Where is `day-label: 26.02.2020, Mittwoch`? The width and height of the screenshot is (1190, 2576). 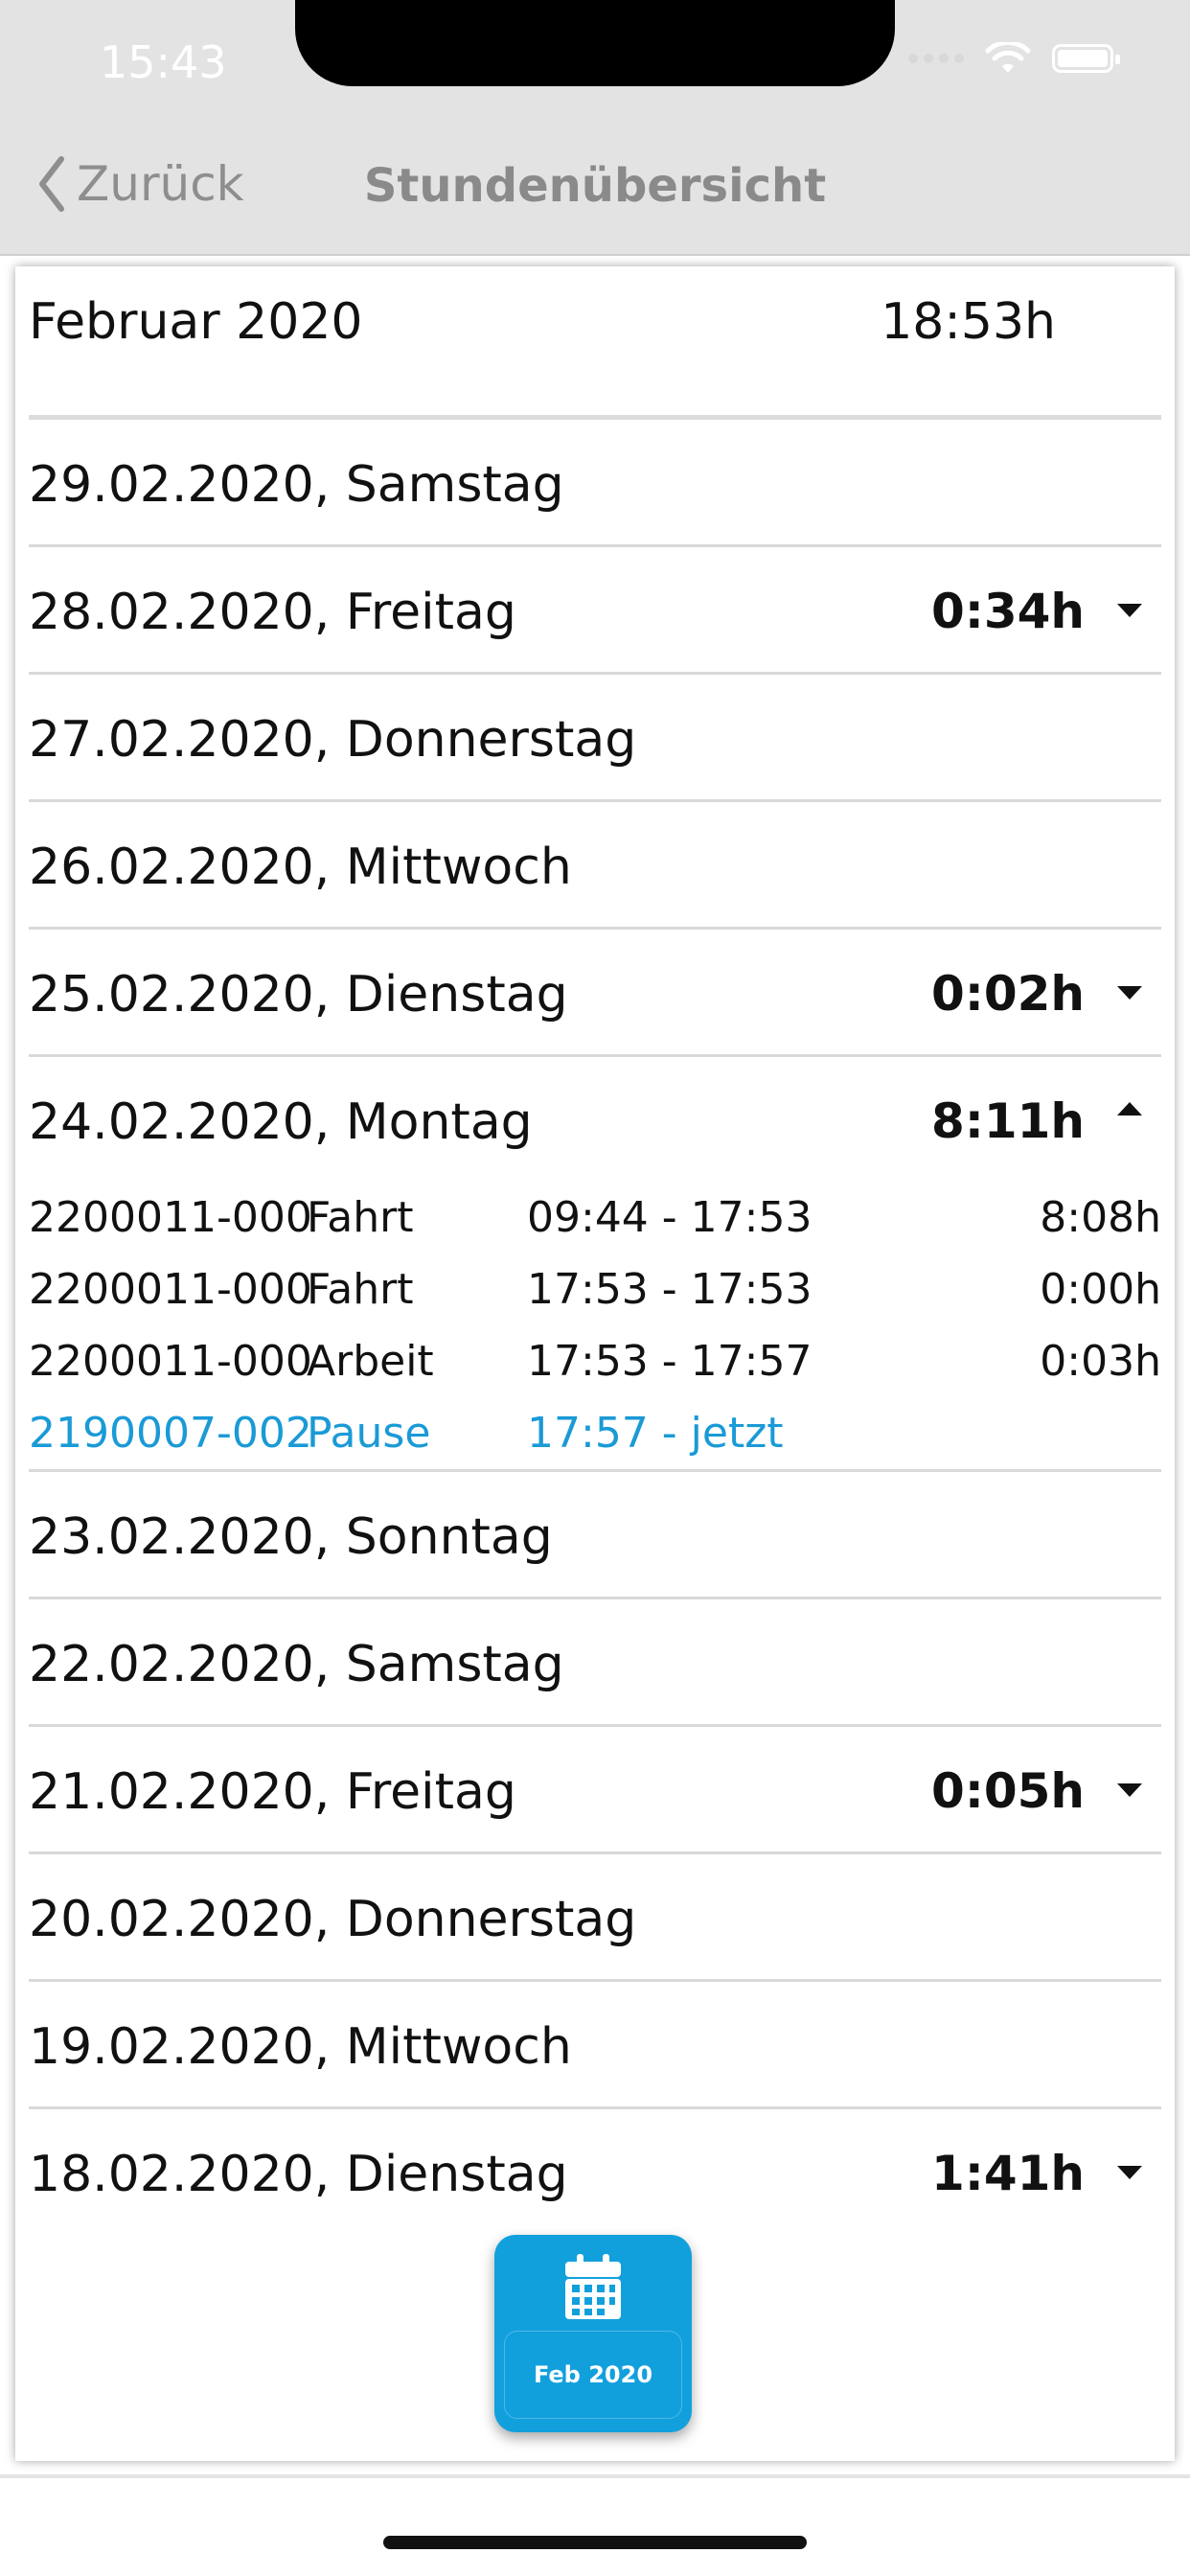 day-label: 26.02.2020, Mittwoch is located at coordinates (301, 867).